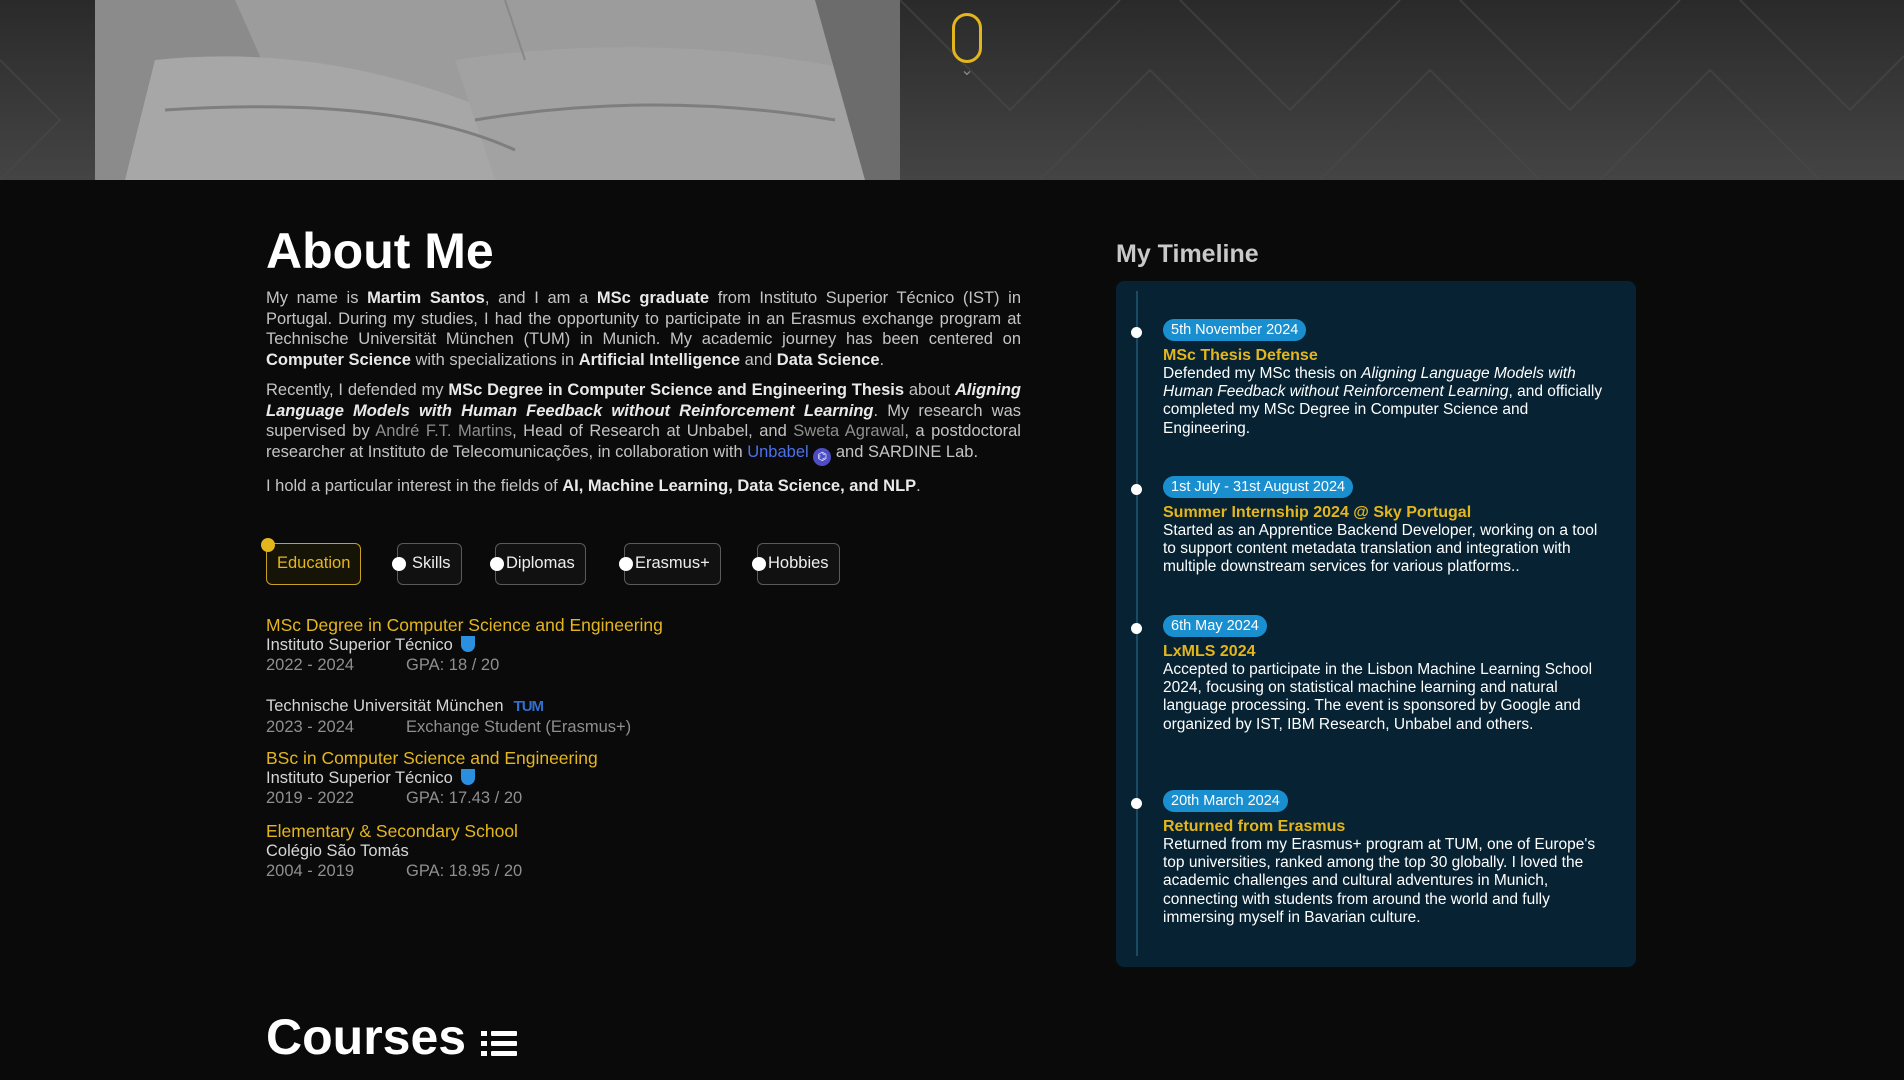 This screenshot has width=1904, height=1080. Describe the element at coordinates (653, 298) in the screenshot. I see `bold-text: MSc graduate` at that location.